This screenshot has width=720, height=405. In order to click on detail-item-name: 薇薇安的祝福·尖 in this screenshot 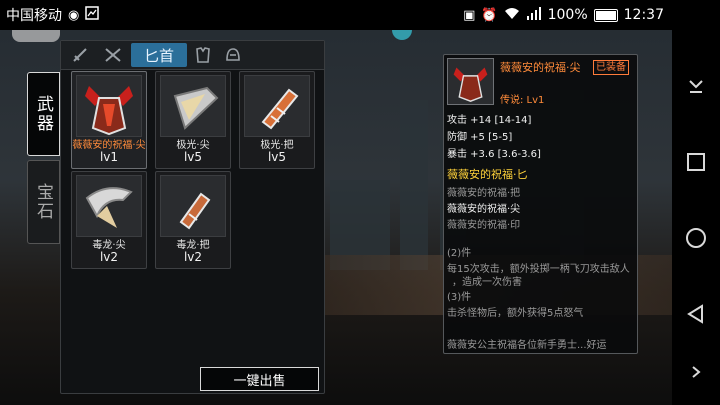, I will do `click(540, 67)`.